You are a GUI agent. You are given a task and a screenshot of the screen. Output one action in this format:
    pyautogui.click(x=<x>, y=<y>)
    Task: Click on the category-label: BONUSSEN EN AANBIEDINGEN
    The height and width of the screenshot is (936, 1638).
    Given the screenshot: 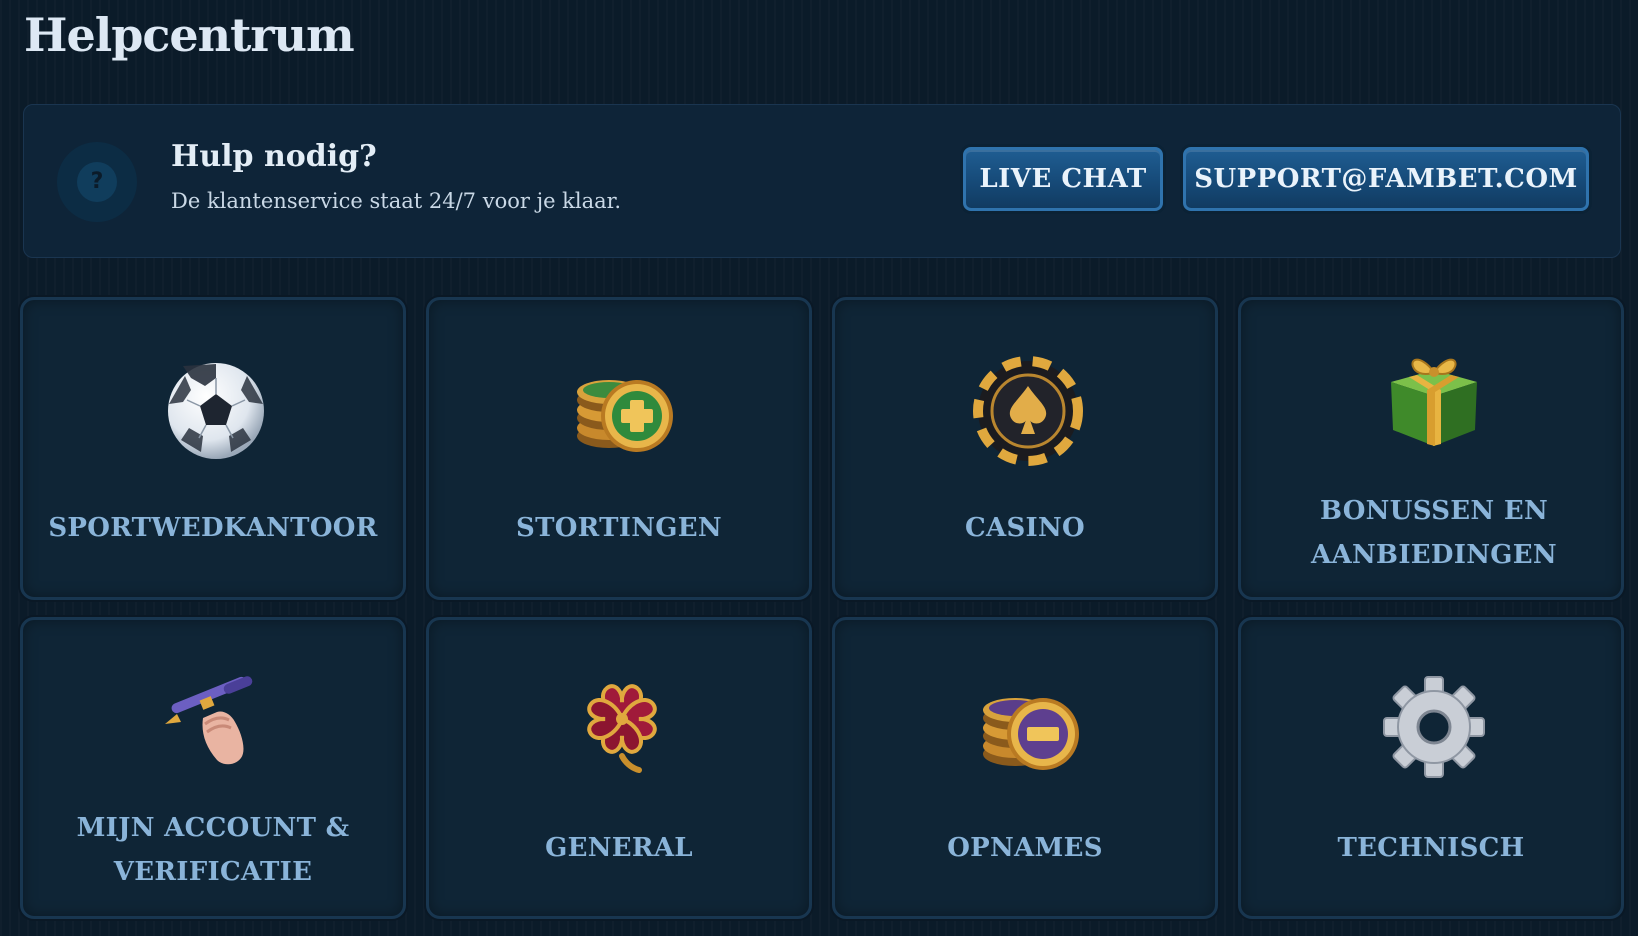 What is the action you would take?
    pyautogui.click(x=1434, y=533)
    